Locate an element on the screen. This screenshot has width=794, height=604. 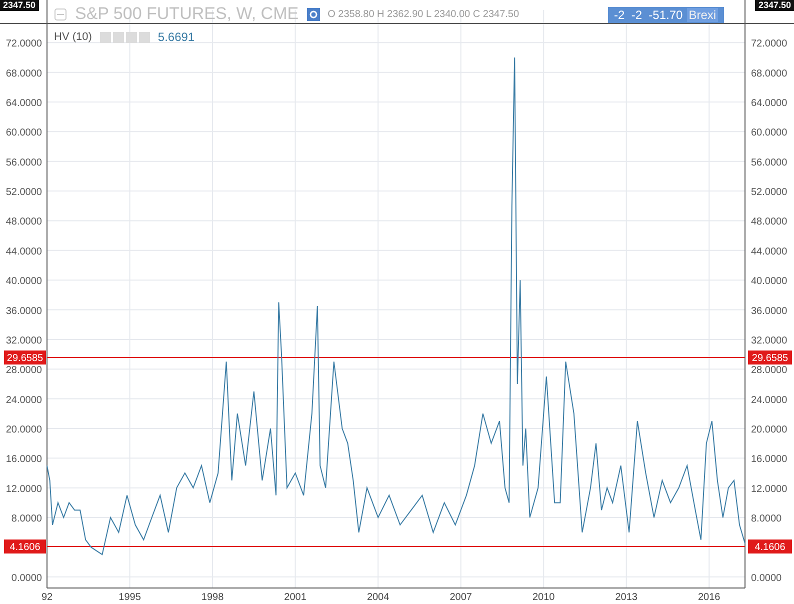
x-axis-label: 2007 is located at coordinates (461, 597).